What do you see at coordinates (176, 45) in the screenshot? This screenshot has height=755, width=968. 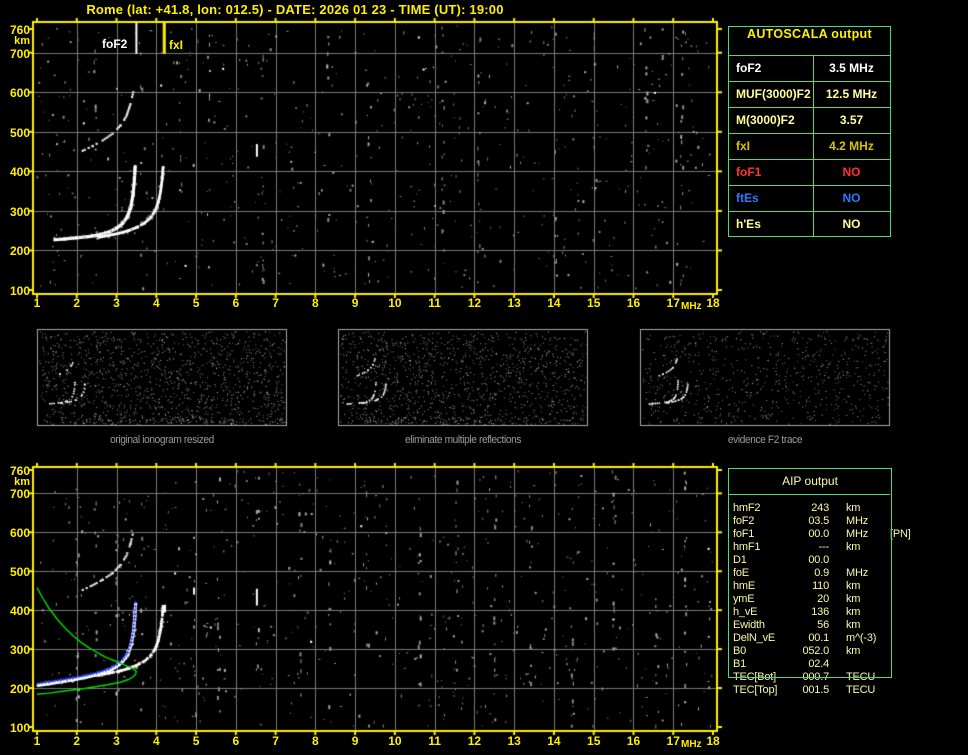 I see `fxI-marker-label: fxI` at bounding box center [176, 45].